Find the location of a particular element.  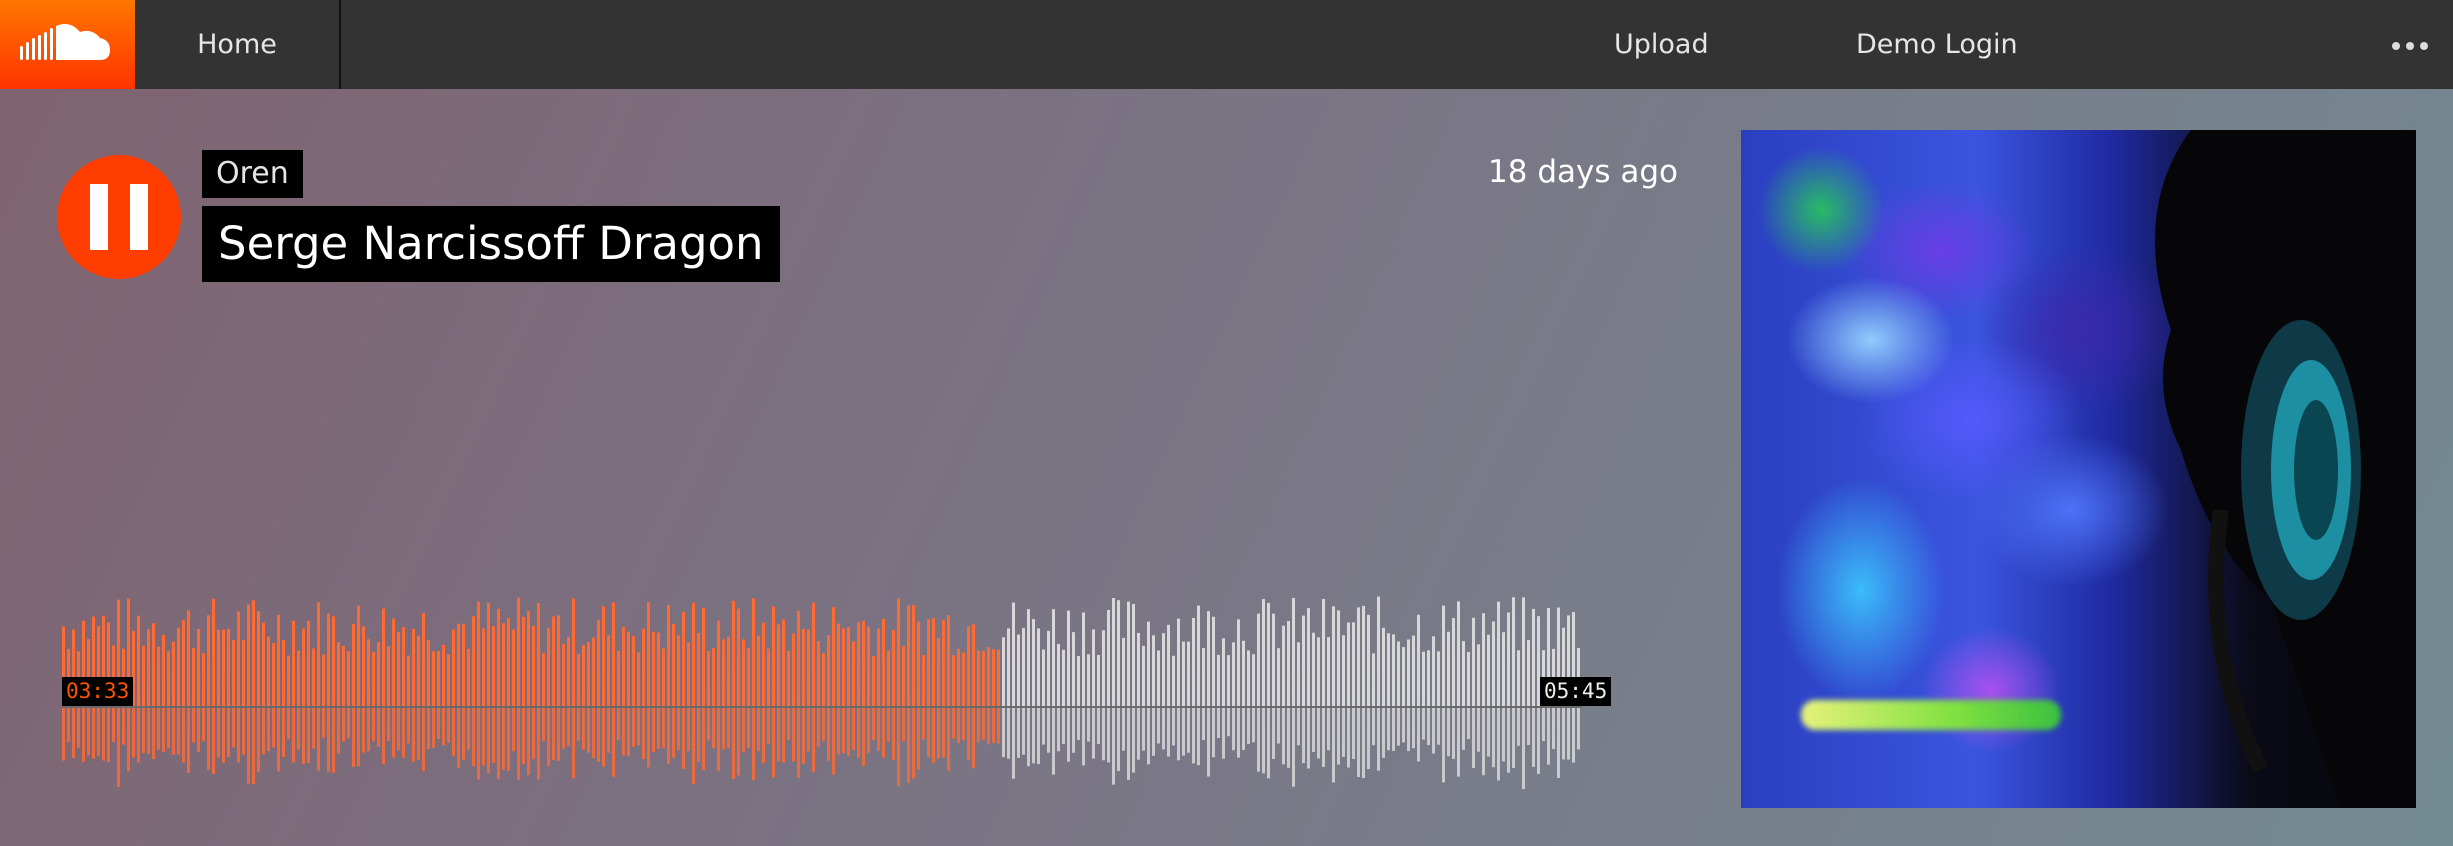

nav-home-link: Home is located at coordinates (238, 44).